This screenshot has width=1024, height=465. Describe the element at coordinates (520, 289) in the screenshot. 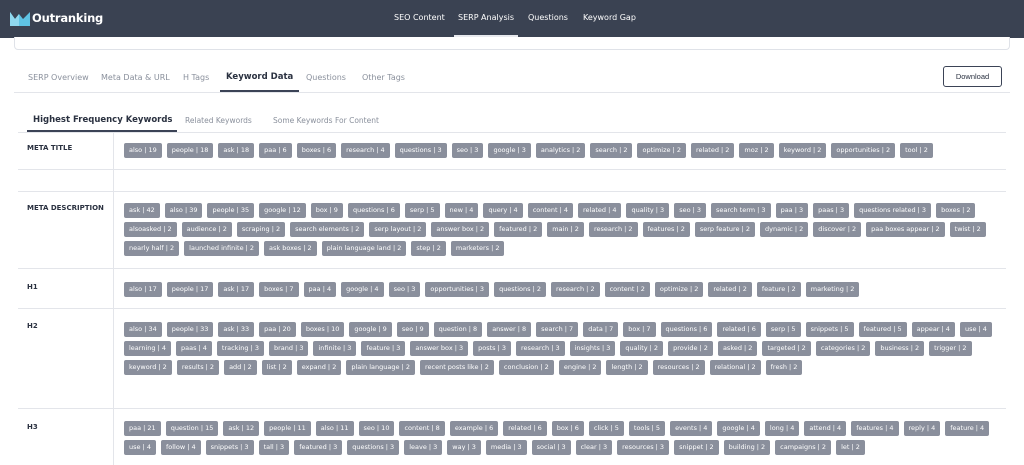

I see `keyword-chip: questions | 2` at that location.